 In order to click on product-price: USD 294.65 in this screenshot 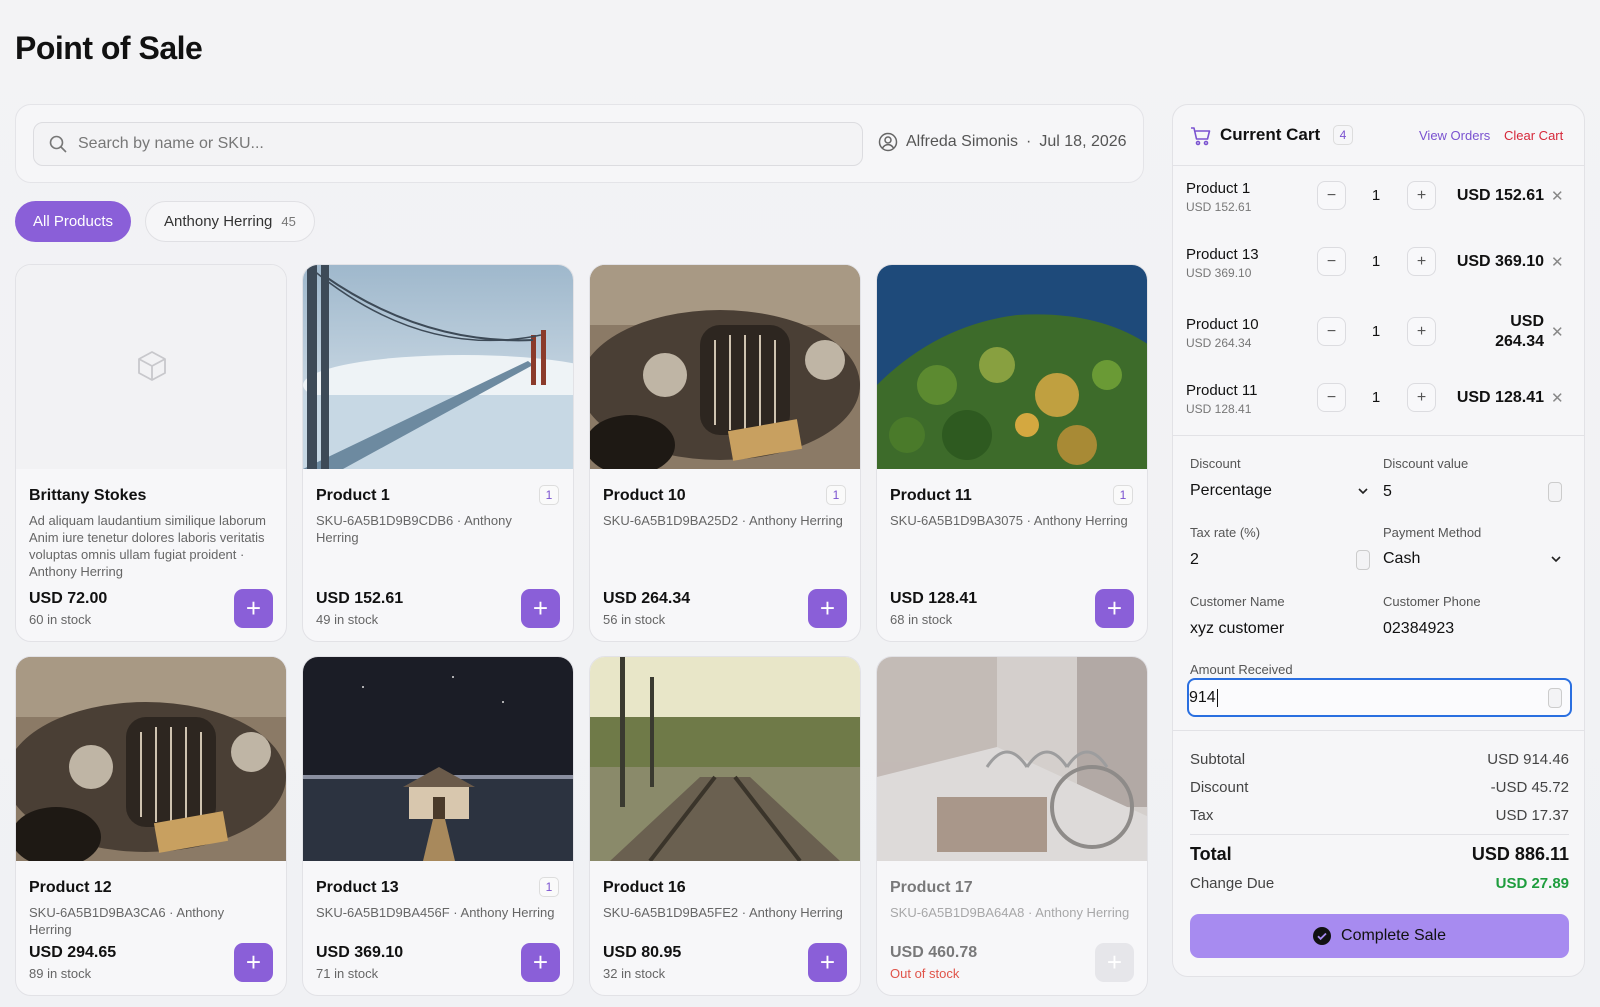, I will do `click(73, 952)`.